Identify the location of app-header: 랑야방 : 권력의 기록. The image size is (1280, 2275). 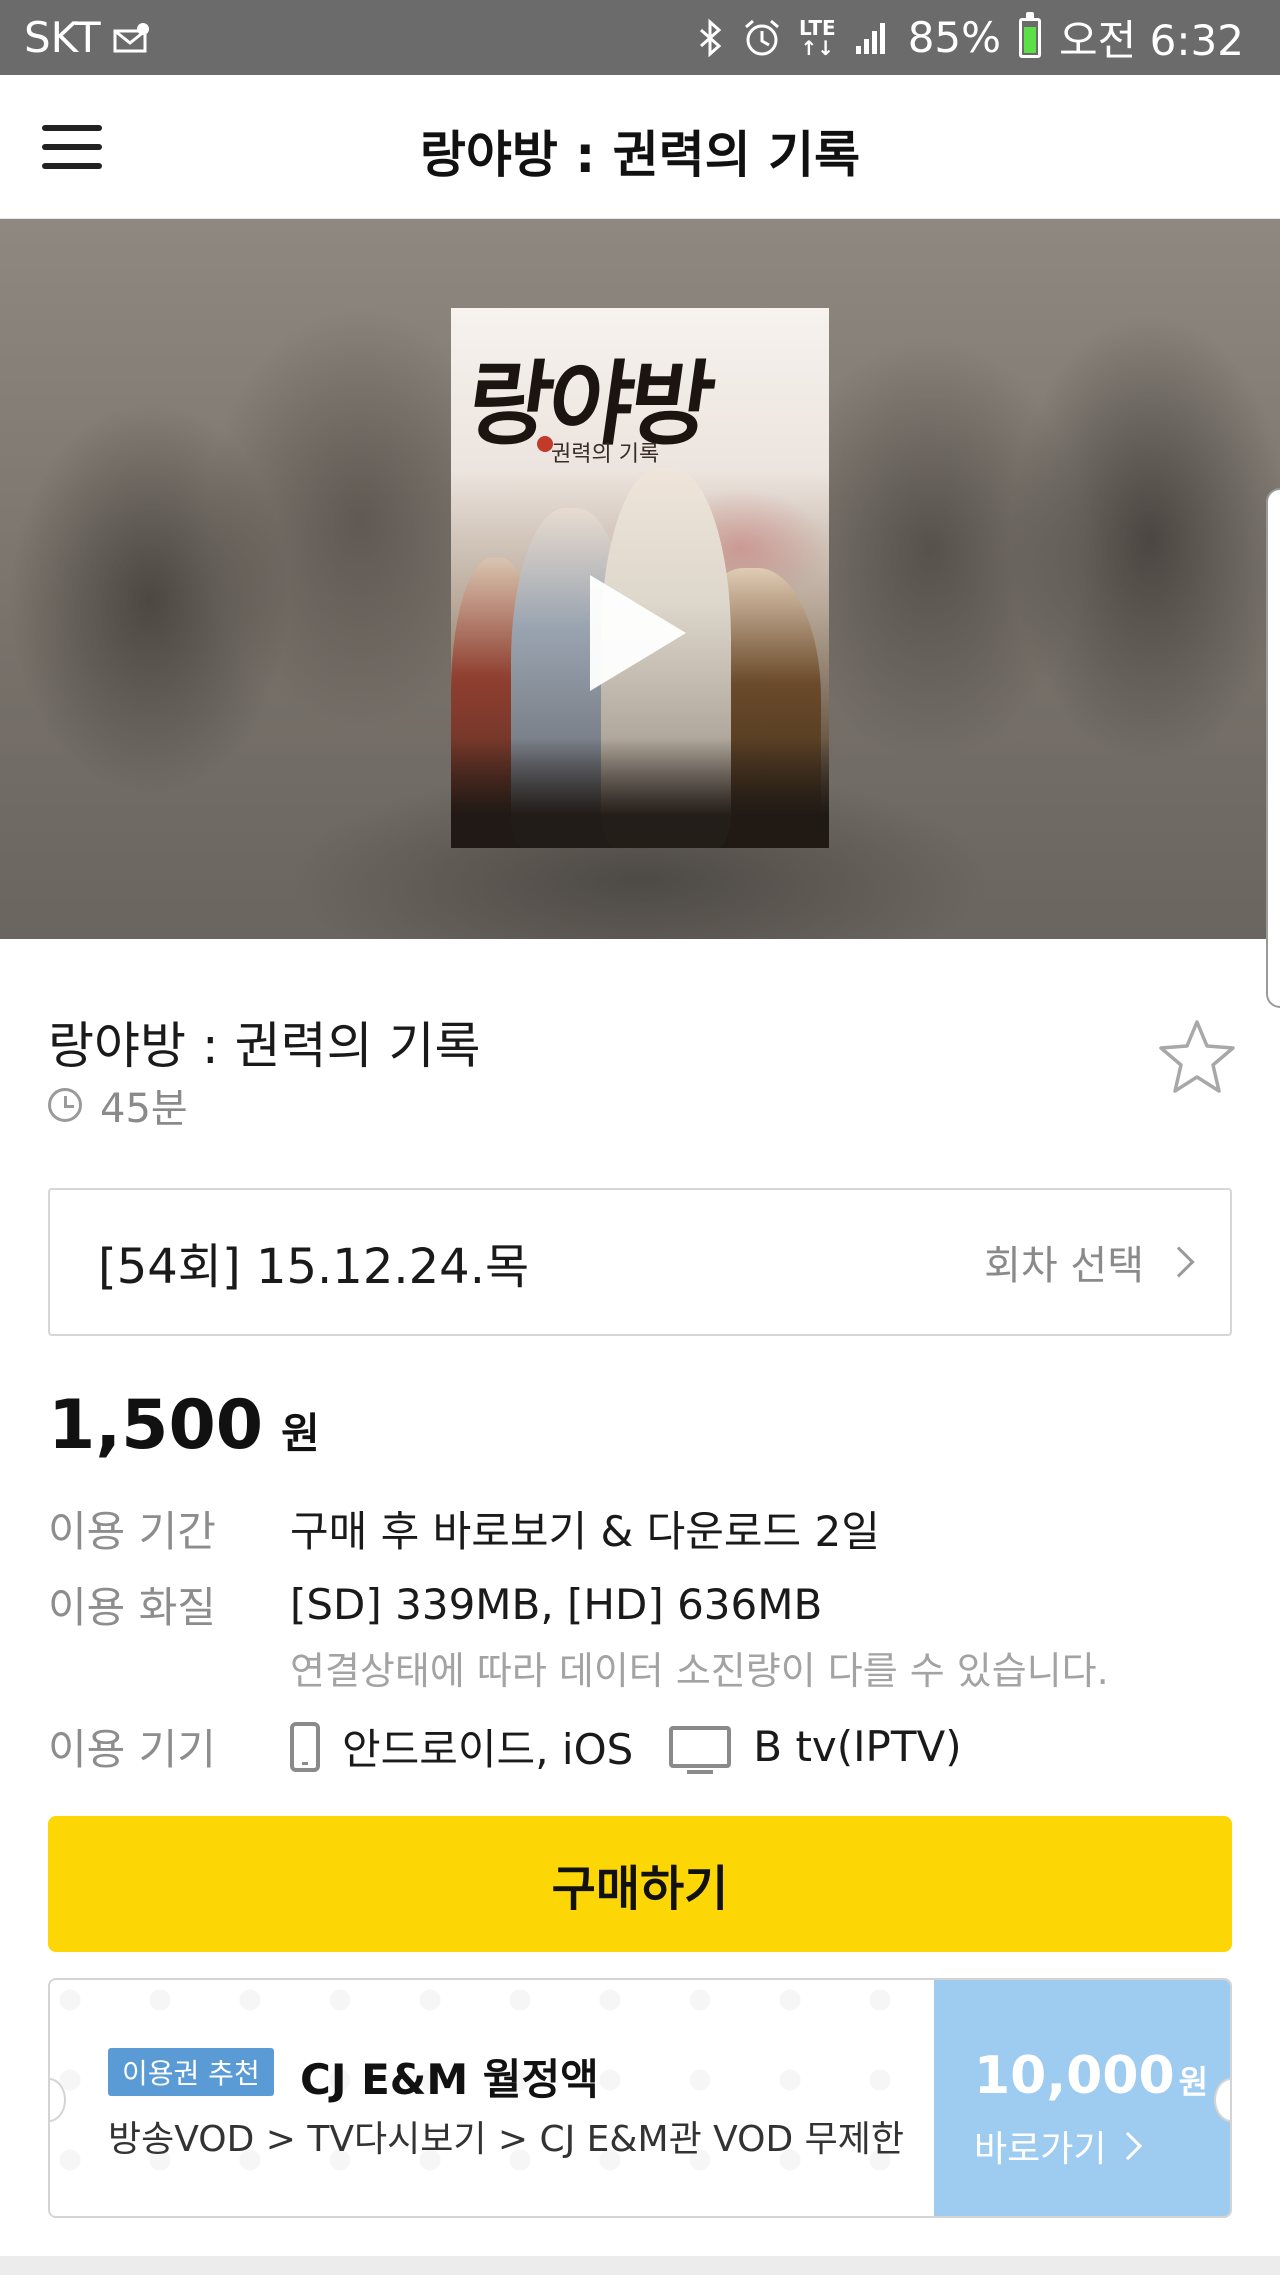
(640, 147).